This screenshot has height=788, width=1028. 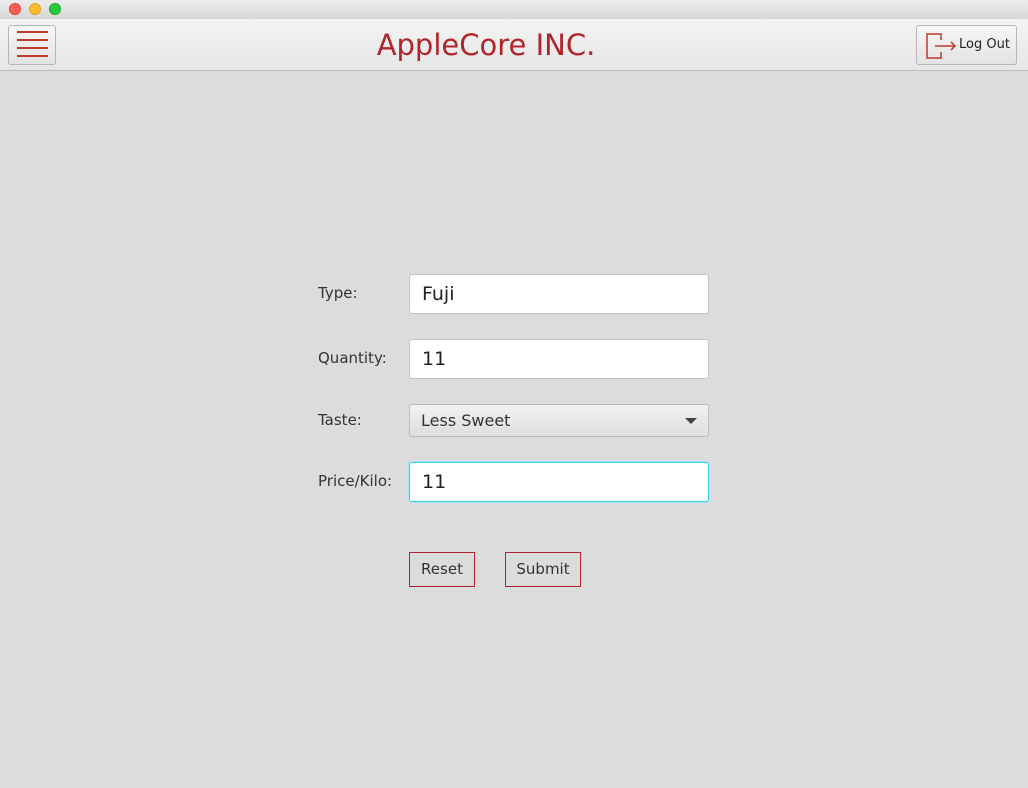 What do you see at coordinates (486, 45) in the screenshot?
I see `app-title: AppleCore INC.` at bounding box center [486, 45].